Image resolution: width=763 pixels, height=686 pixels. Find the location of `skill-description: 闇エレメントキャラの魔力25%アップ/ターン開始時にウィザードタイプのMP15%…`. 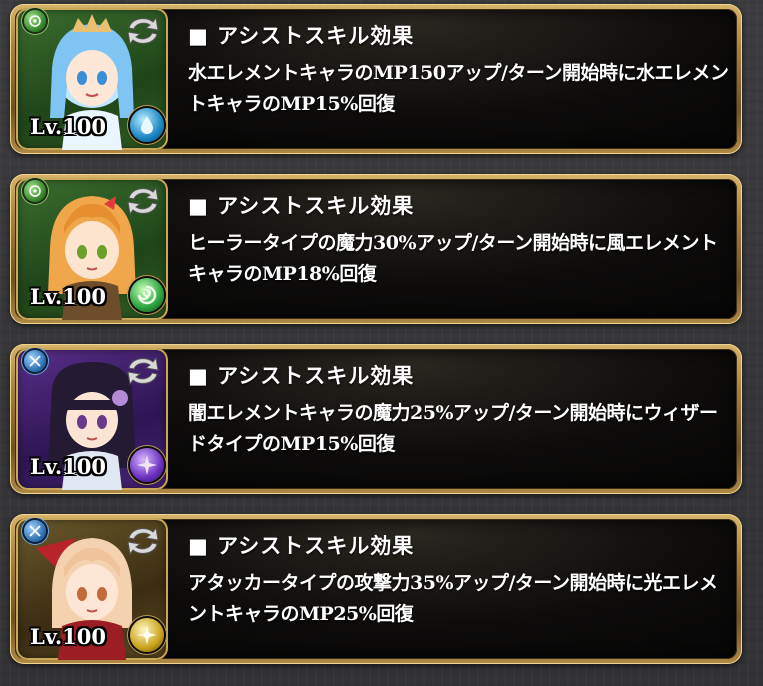

skill-description: 闇エレメントキャラの魔力25%アップ/ターン開始時にウィザードタイプのMP15%… is located at coordinates (453, 428).